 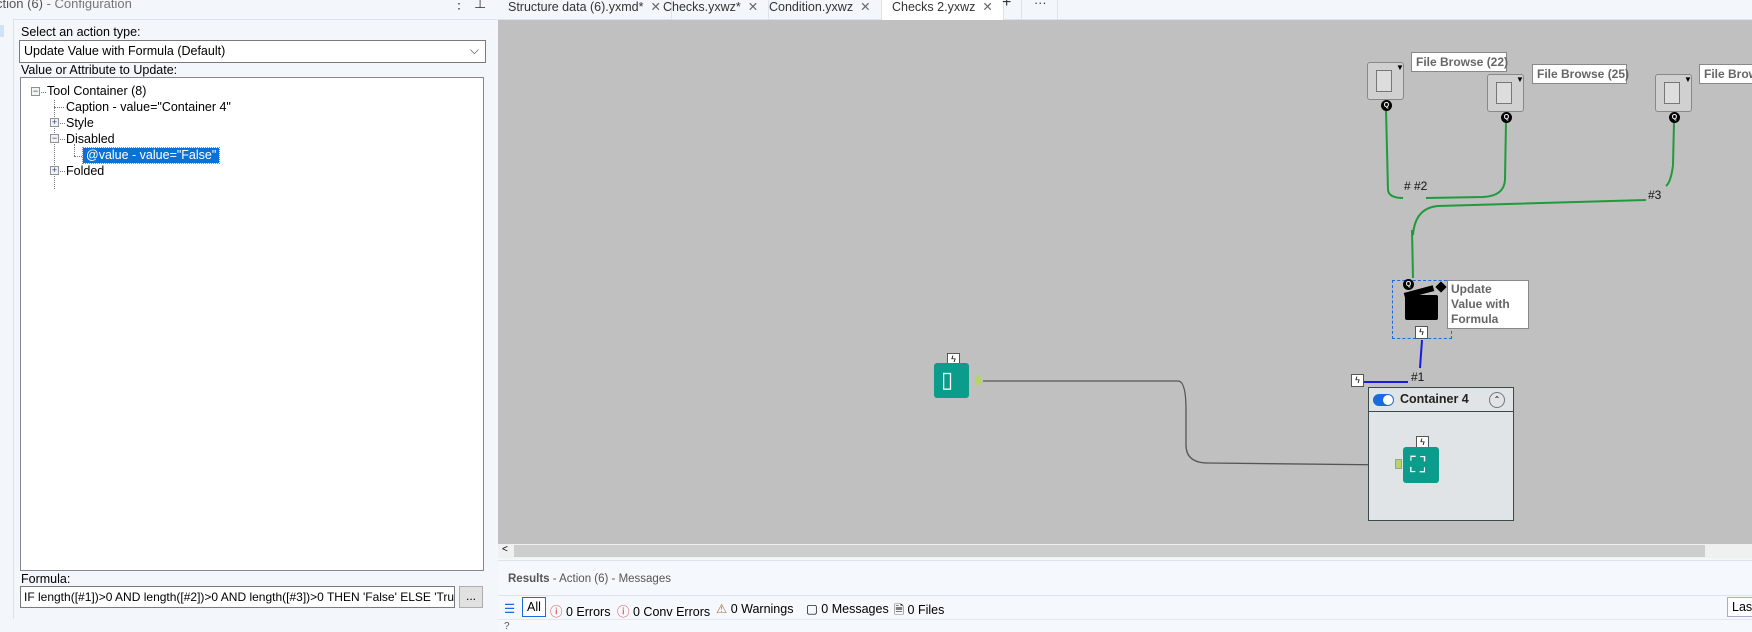 What do you see at coordinates (702, 7) in the screenshot?
I see `tab-label: Checks.yxwz*` at bounding box center [702, 7].